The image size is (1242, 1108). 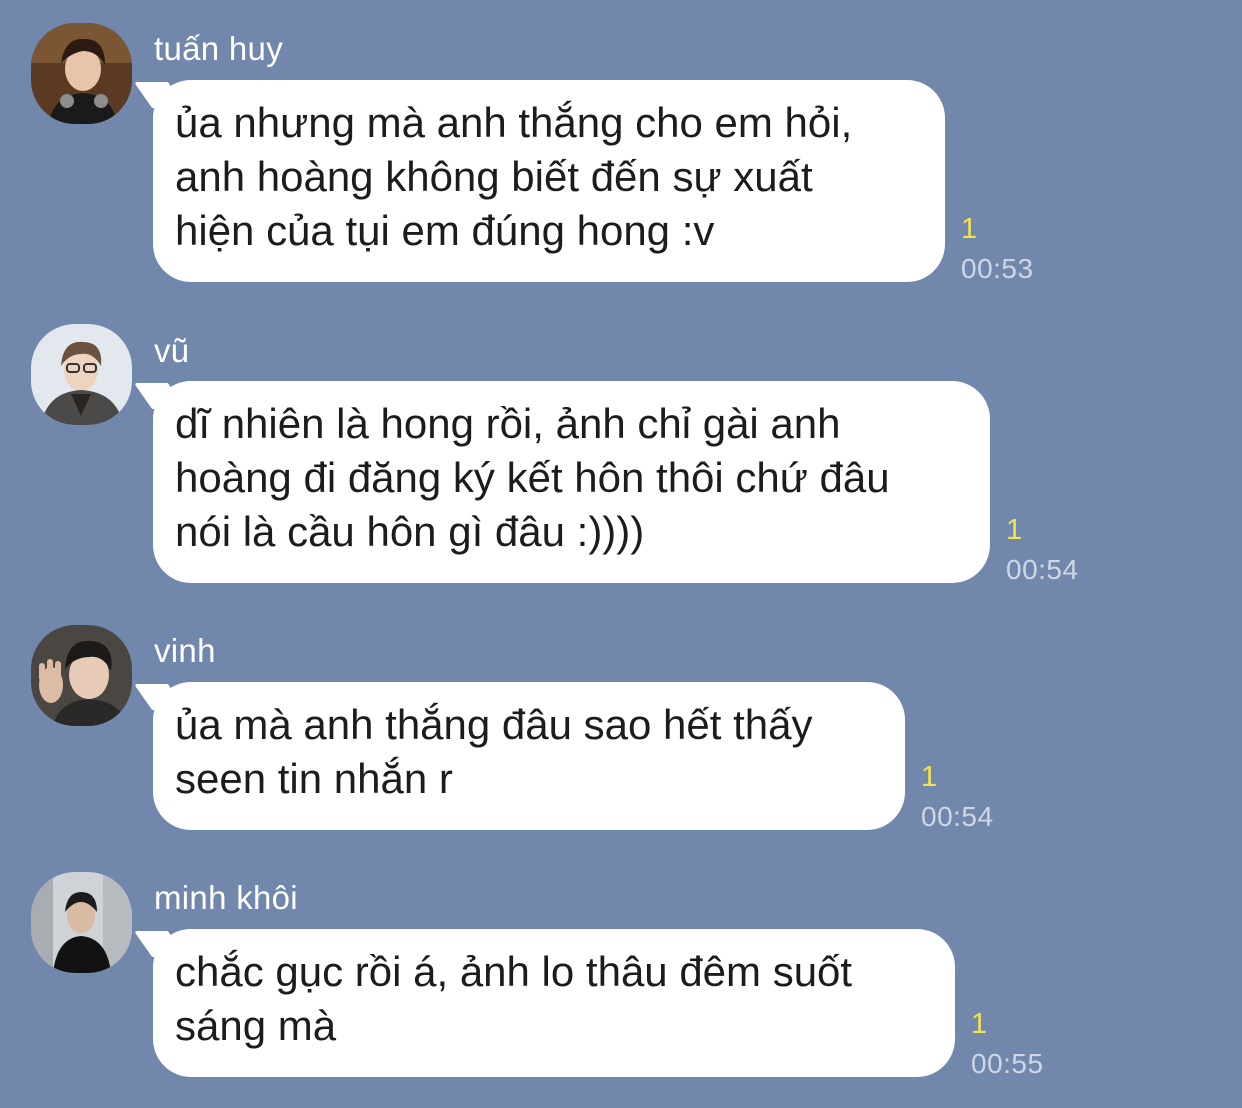 What do you see at coordinates (997, 268) in the screenshot?
I see `message-time: 00:53` at bounding box center [997, 268].